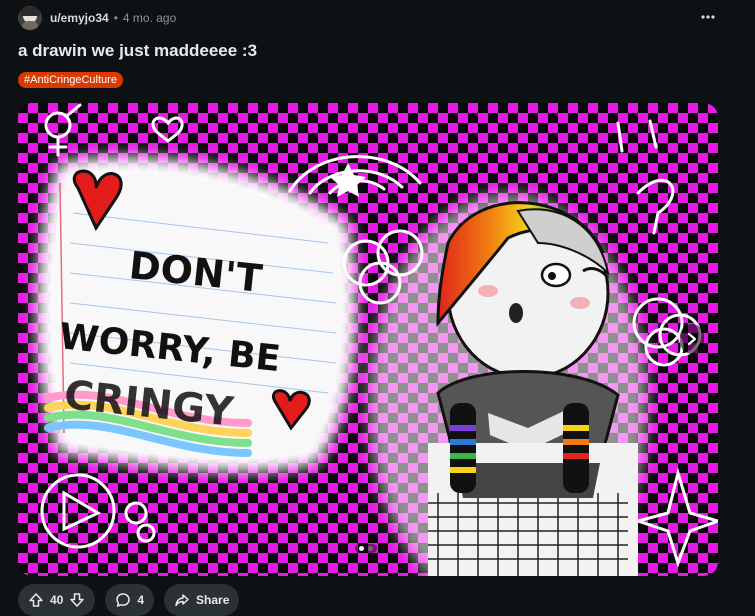 Image resolution: width=755 pixels, height=616 pixels. Describe the element at coordinates (79, 18) in the screenshot. I see `username: u/emyjo34` at that location.